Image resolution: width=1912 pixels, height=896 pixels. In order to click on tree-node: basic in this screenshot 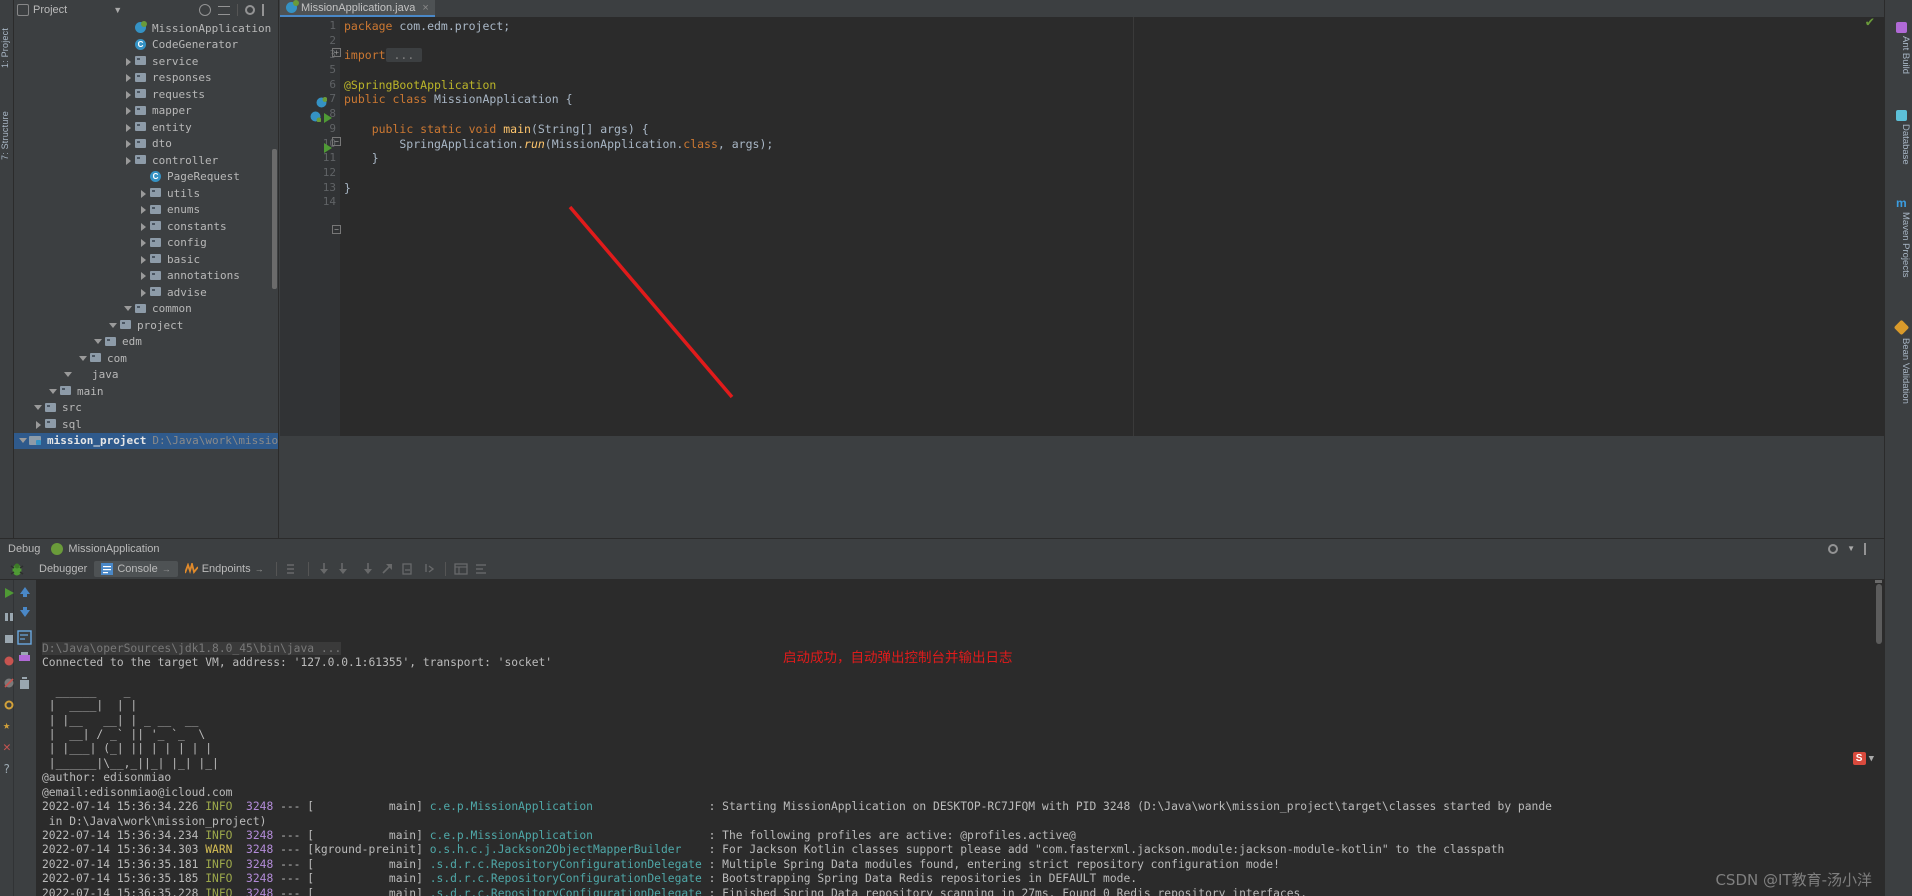, I will do `click(146, 259)`.